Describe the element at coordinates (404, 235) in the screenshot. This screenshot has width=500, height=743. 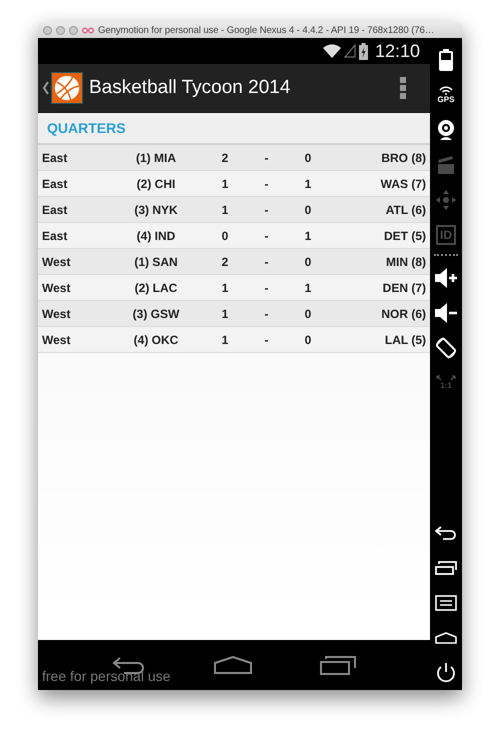
I see `table-cell-text: DET (5)` at that location.